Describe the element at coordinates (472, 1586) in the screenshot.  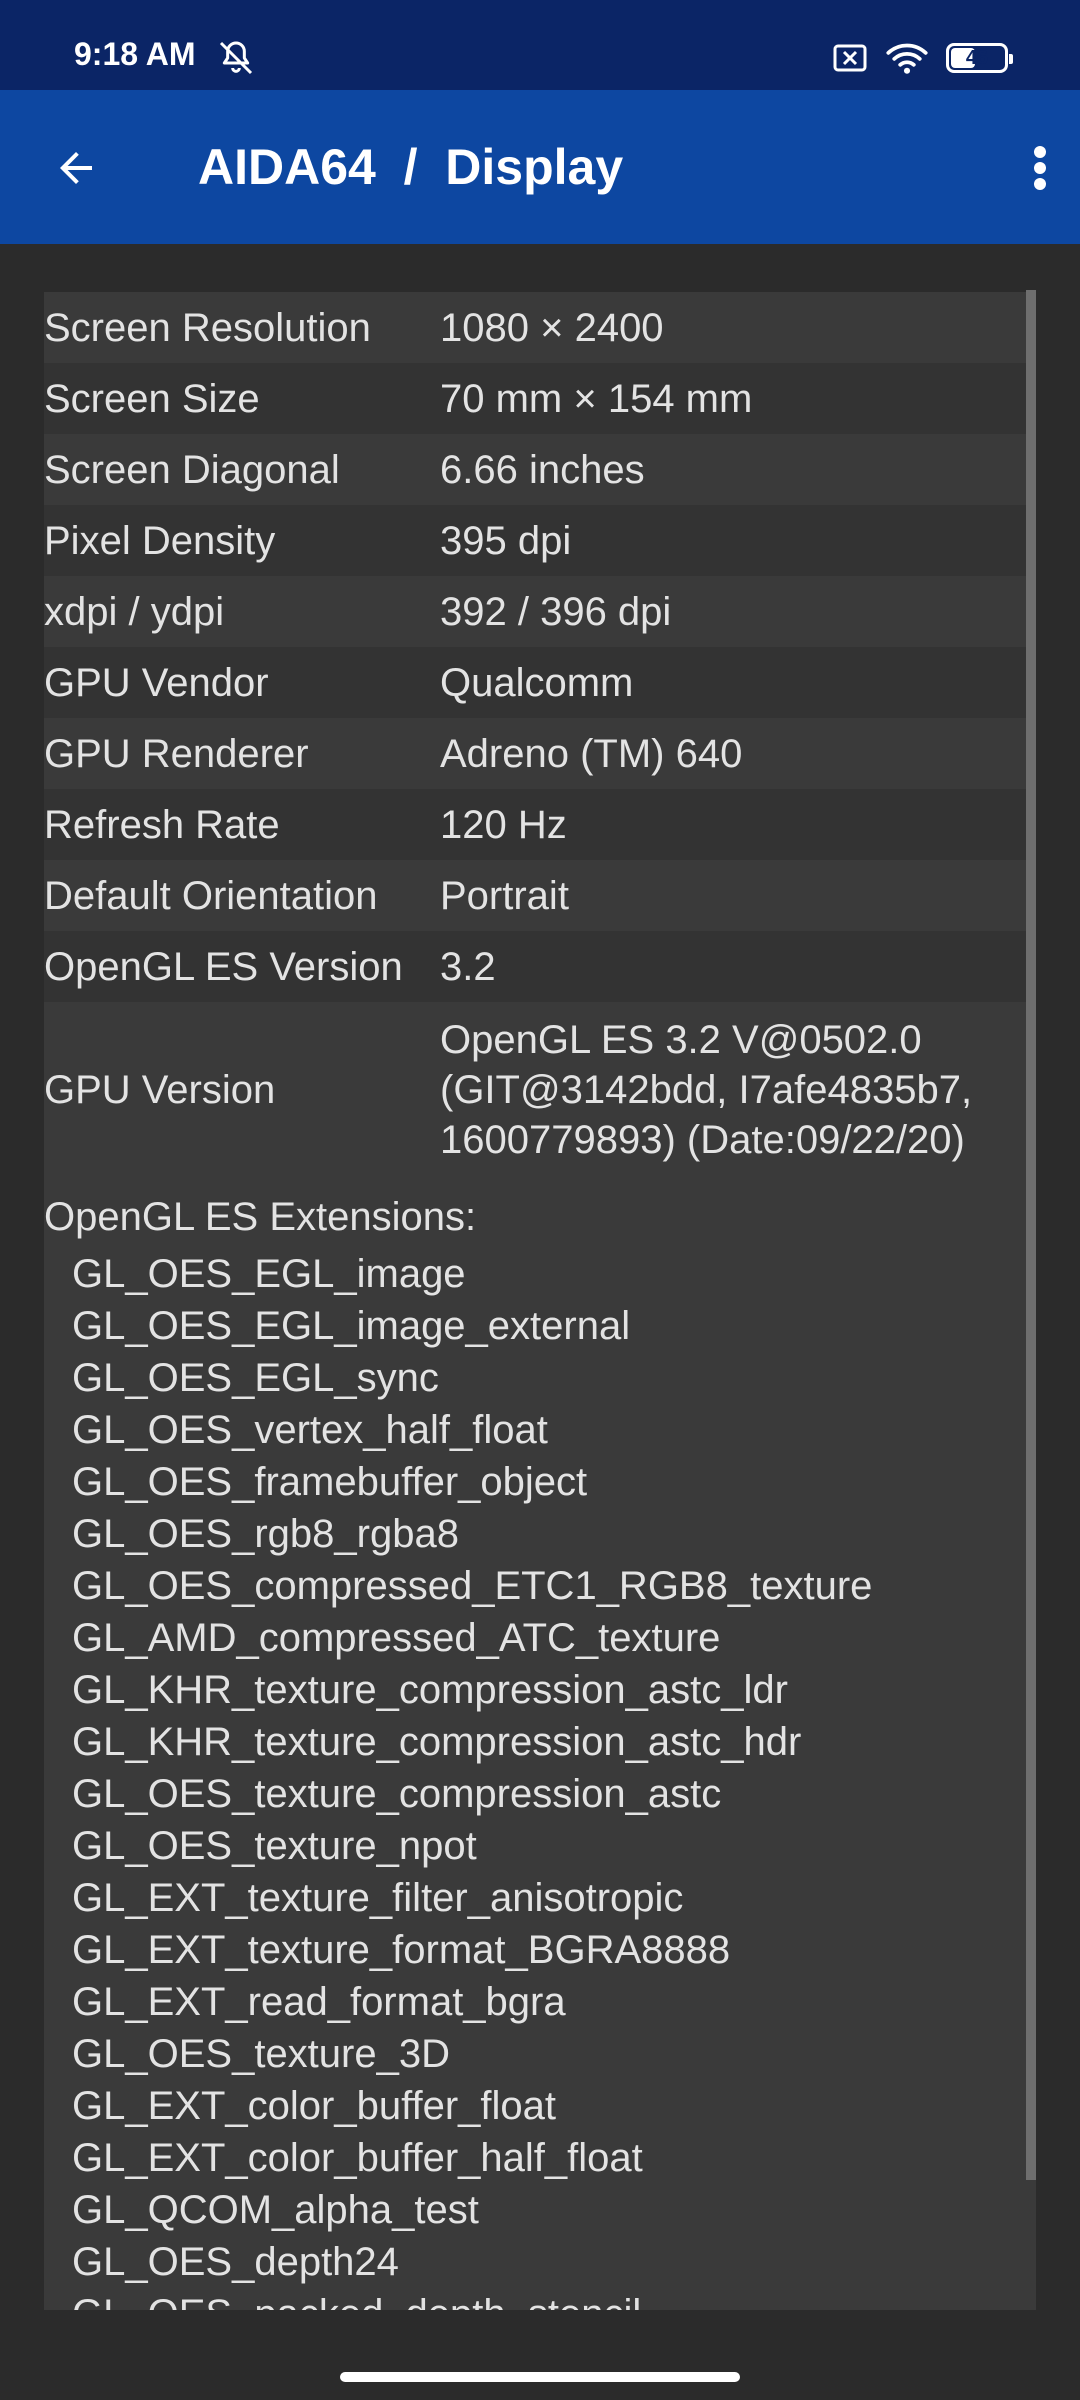
I see `extension-item: GL_OES_compressed_ETC1_RGB8_texture` at that location.